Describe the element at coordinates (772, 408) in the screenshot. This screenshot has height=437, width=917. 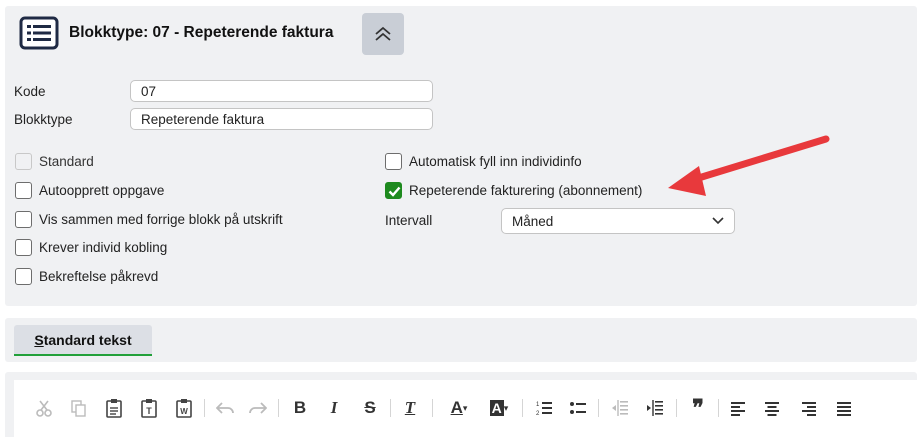
I see `align-center-icon` at that location.